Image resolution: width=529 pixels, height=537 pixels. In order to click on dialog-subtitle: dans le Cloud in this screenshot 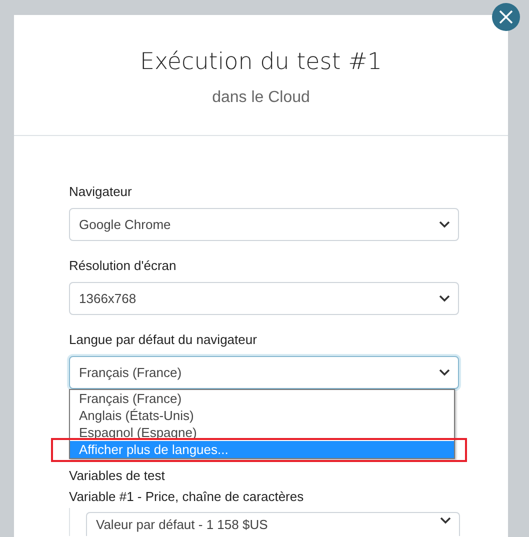, I will do `click(261, 98)`.